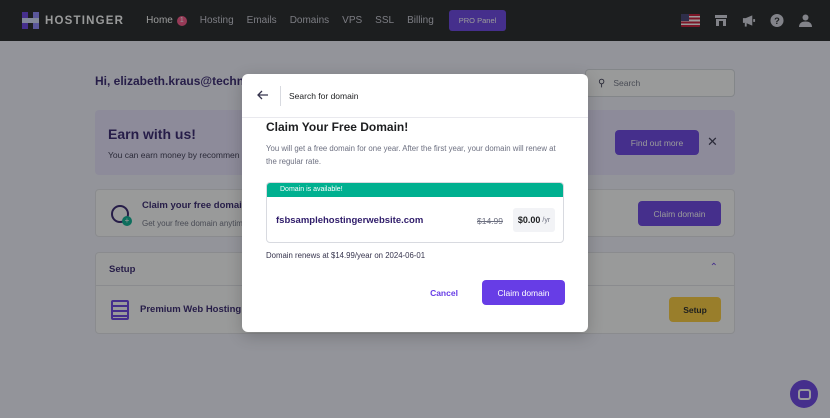  Describe the element at coordinates (415, 96) in the screenshot. I see `modal-header: Search for domain` at that location.